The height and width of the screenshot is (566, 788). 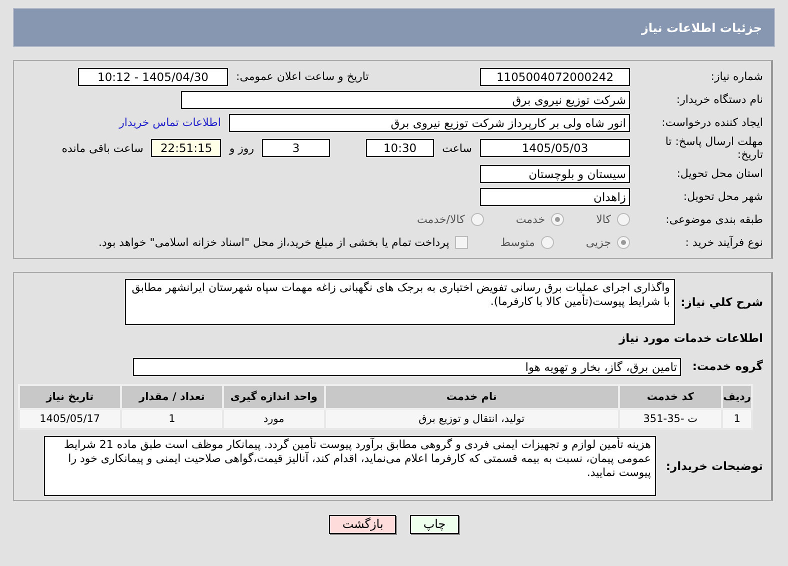 What do you see at coordinates (517, 242) in the screenshot?
I see `radio-label: متوسط` at bounding box center [517, 242].